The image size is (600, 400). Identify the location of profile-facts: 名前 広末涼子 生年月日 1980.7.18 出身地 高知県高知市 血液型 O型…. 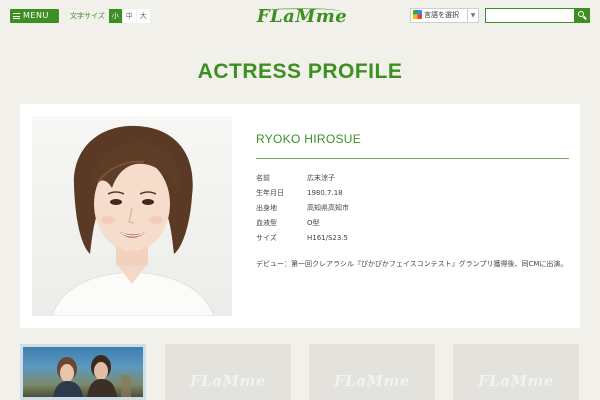
(412, 208).